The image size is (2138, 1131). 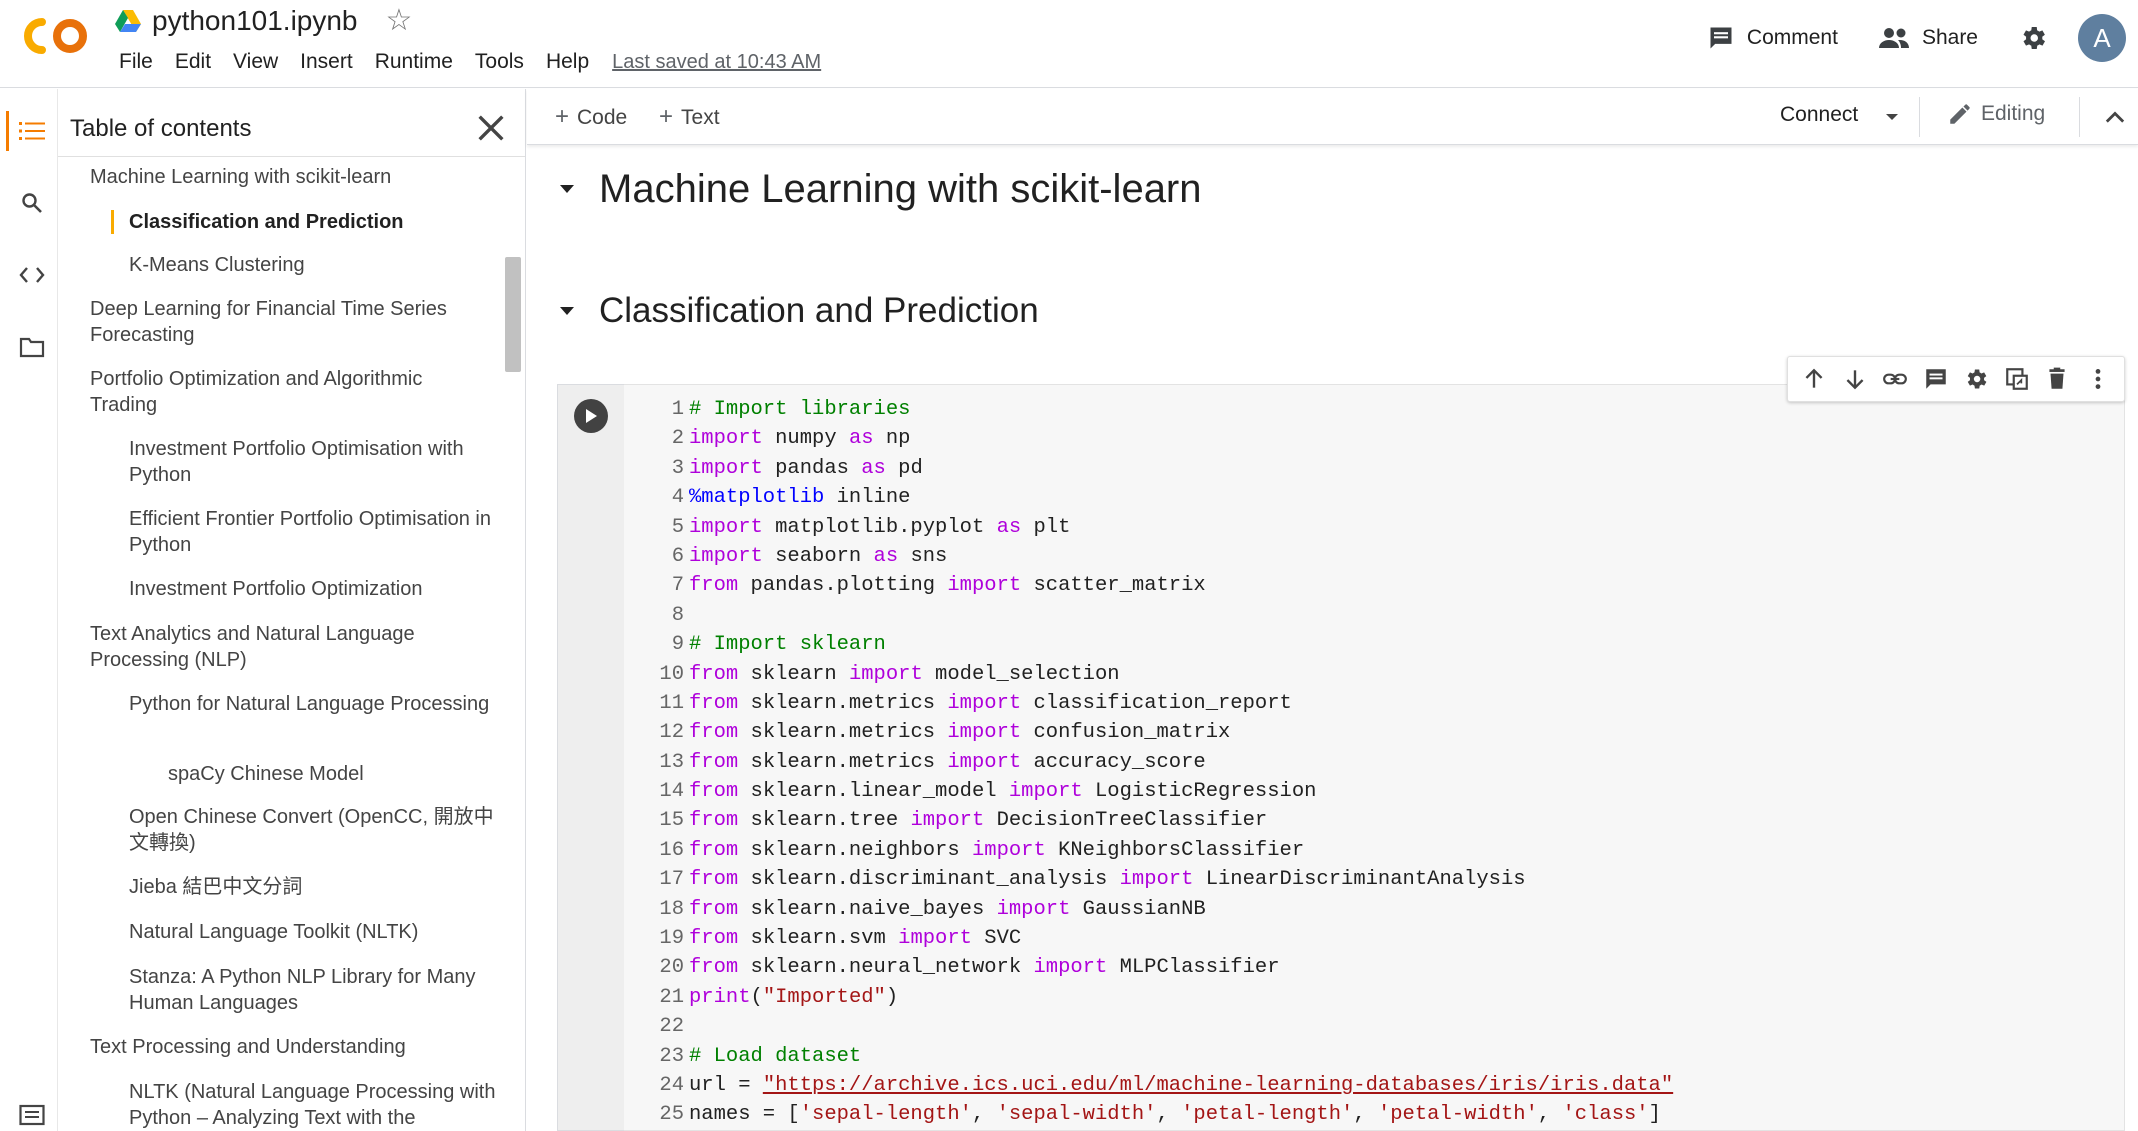 I want to click on menu-insert: Insert, so click(x=326, y=62).